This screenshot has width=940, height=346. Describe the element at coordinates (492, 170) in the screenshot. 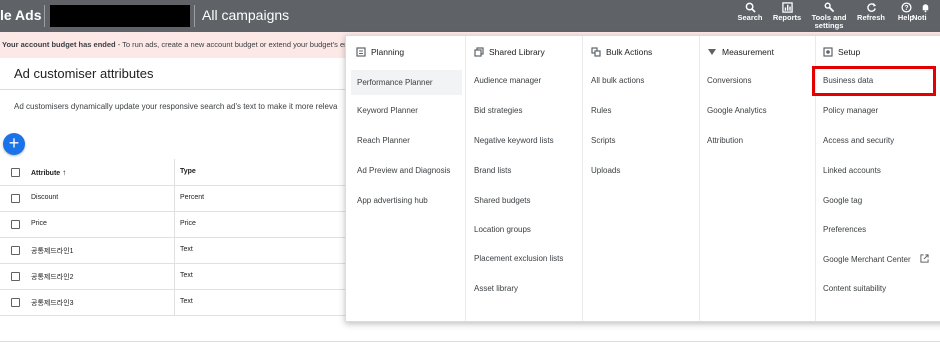

I see `menu-item-brand-lists: Brand lists` at that location.